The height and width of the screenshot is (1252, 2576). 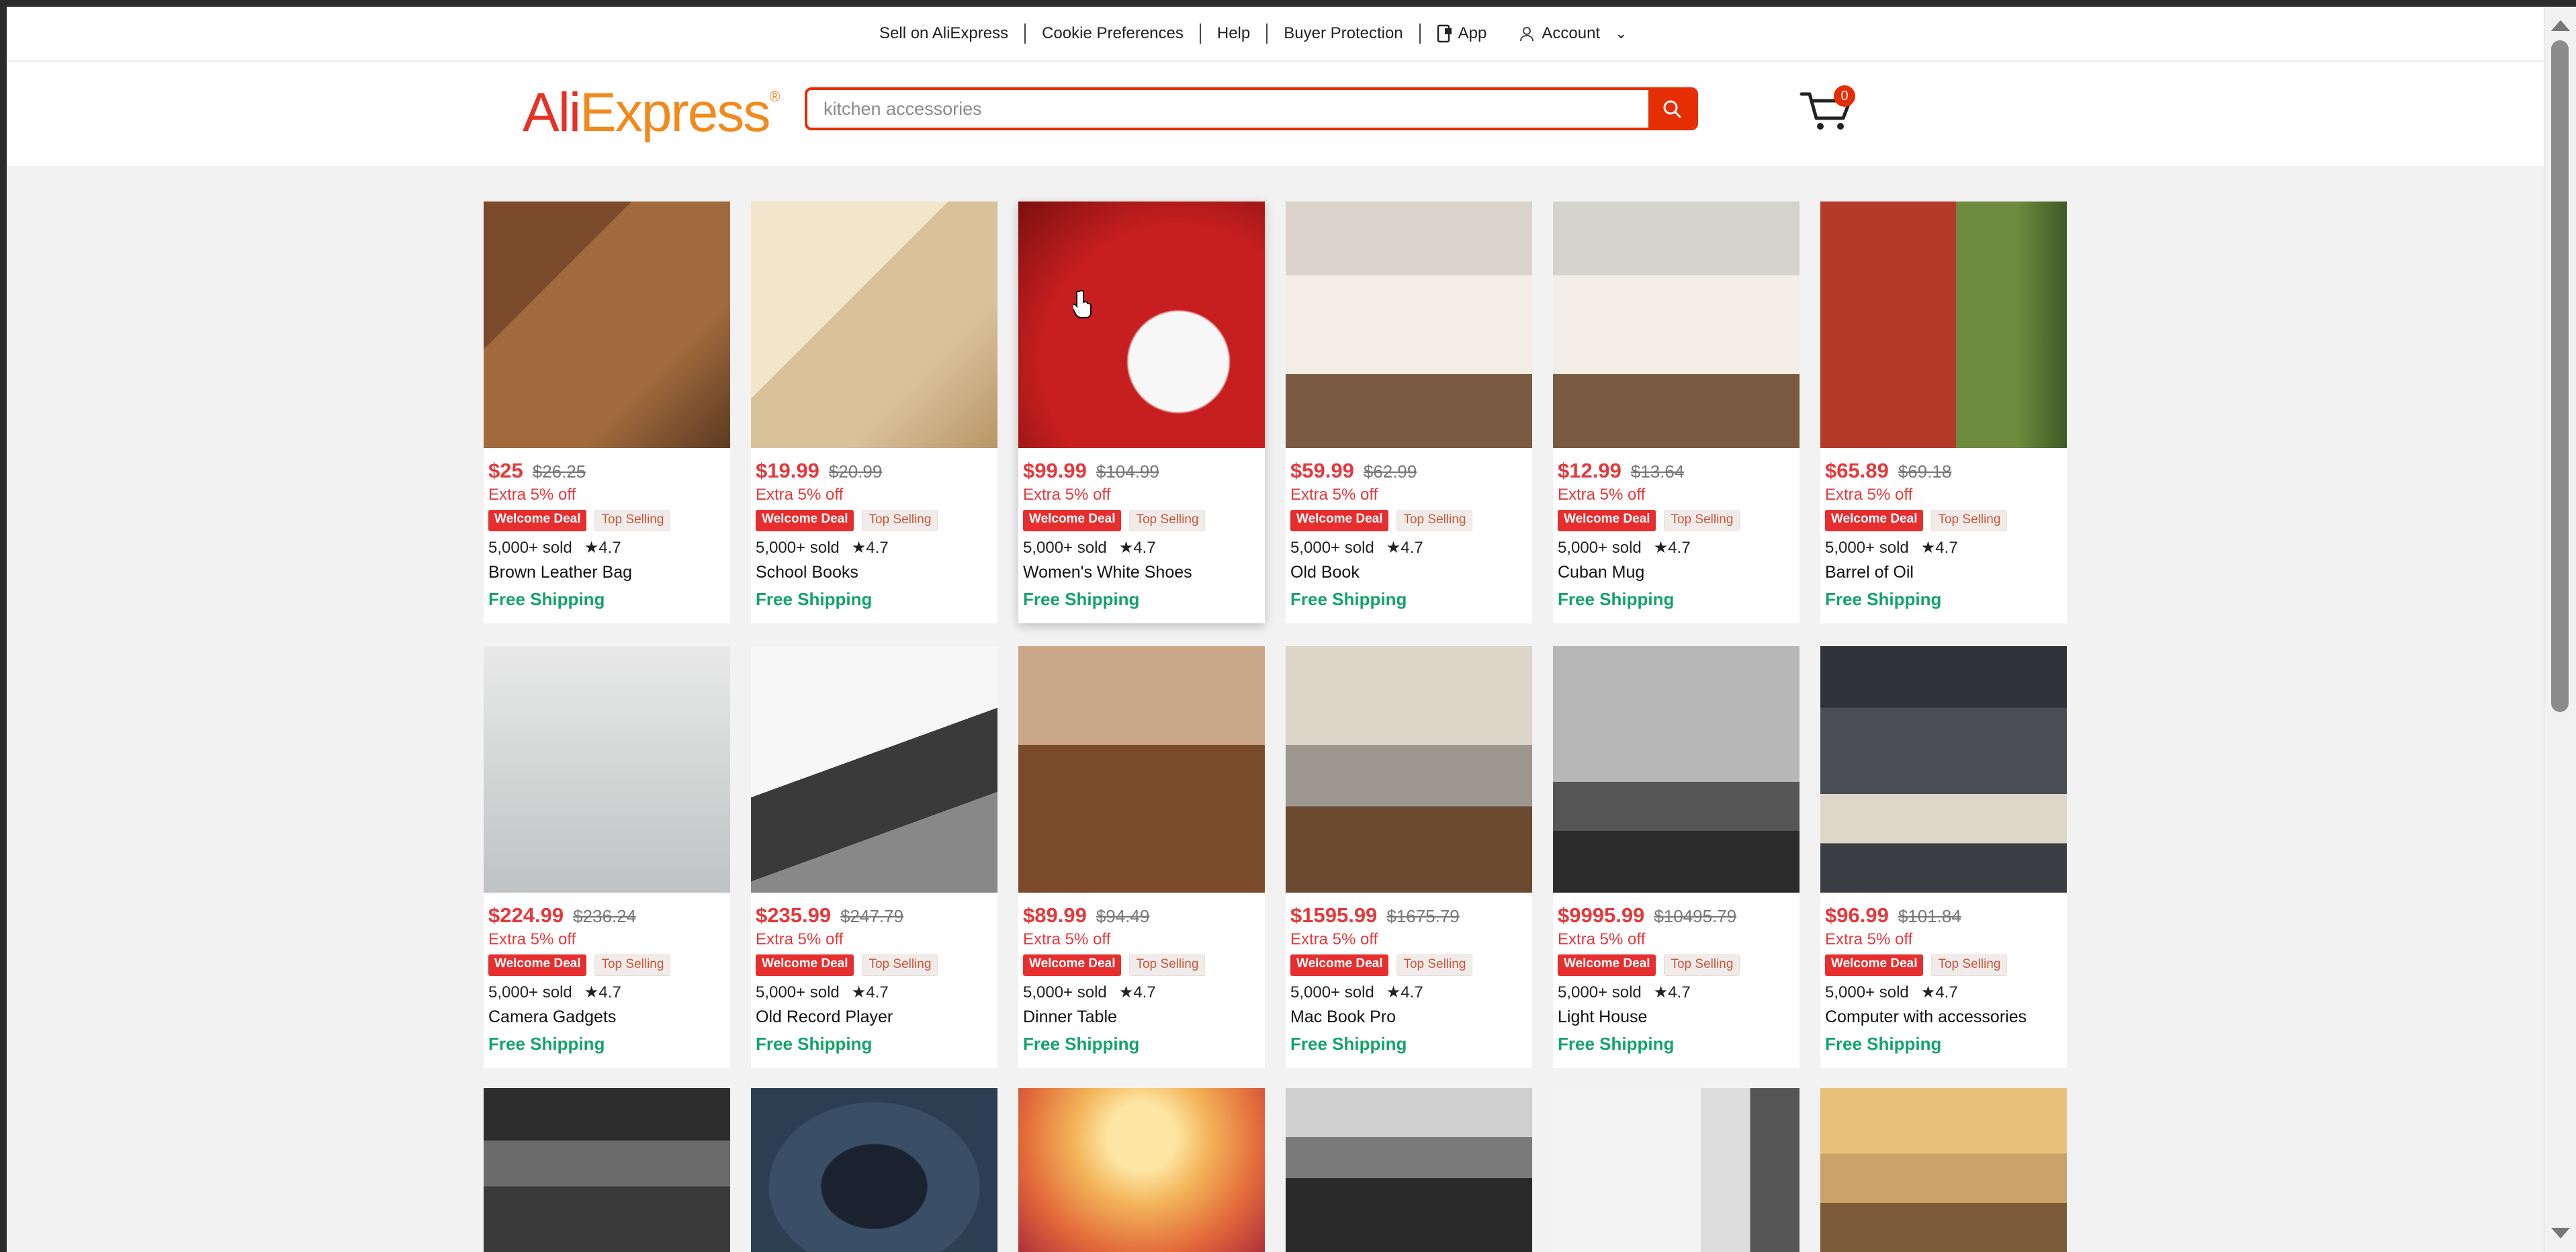 I want to click on app-link: App, so click(x=1462, y=33).